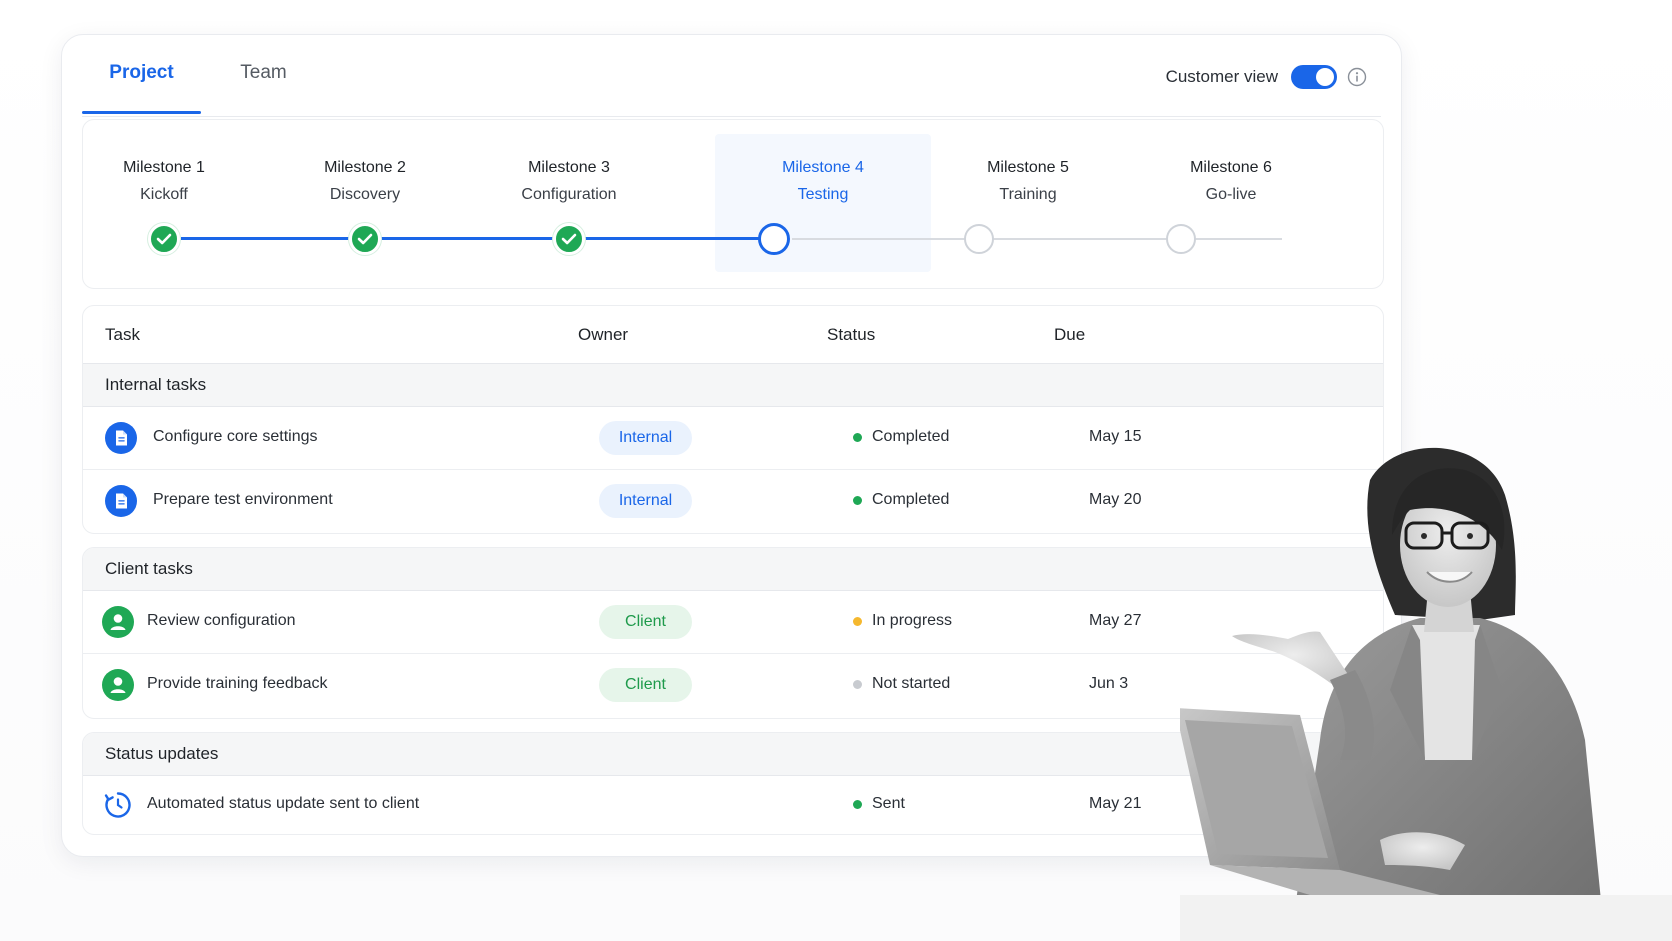  Describe the element at coordinates (1115, 803) in the screenshot. I see `due-date: May 21` at that location.